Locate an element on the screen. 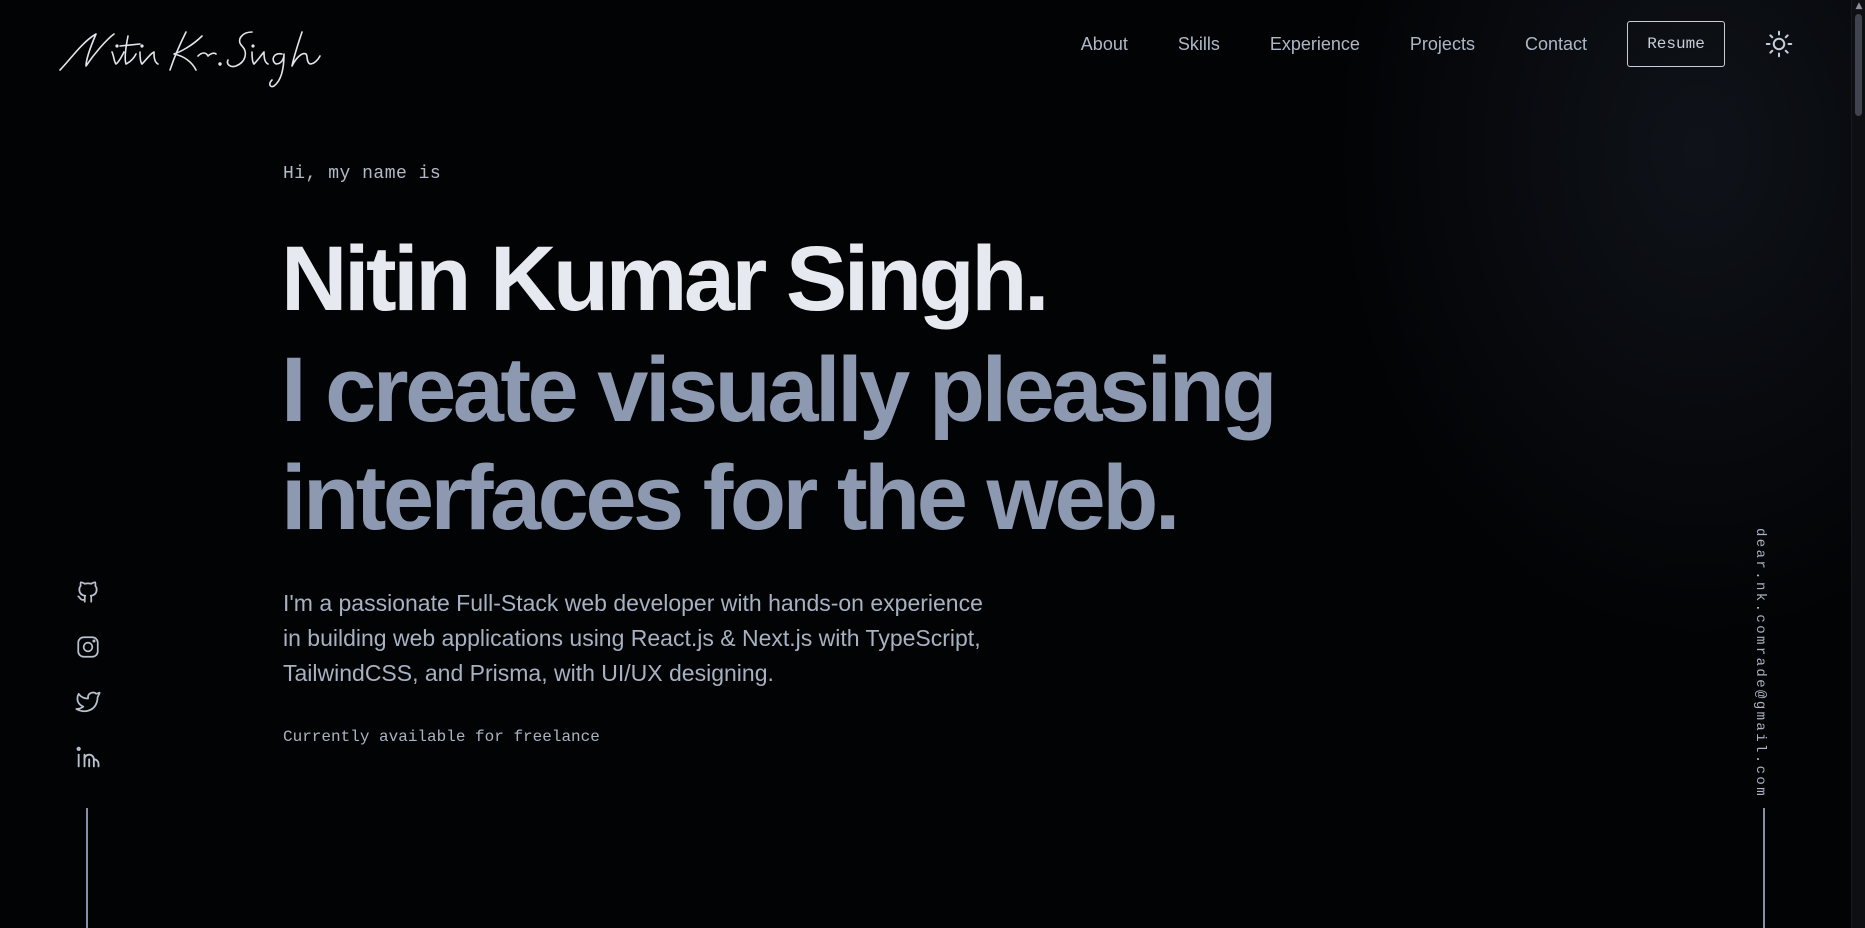 The image size is (1865, 928). resume-button: Resume is located at coordinates (1676, 44).